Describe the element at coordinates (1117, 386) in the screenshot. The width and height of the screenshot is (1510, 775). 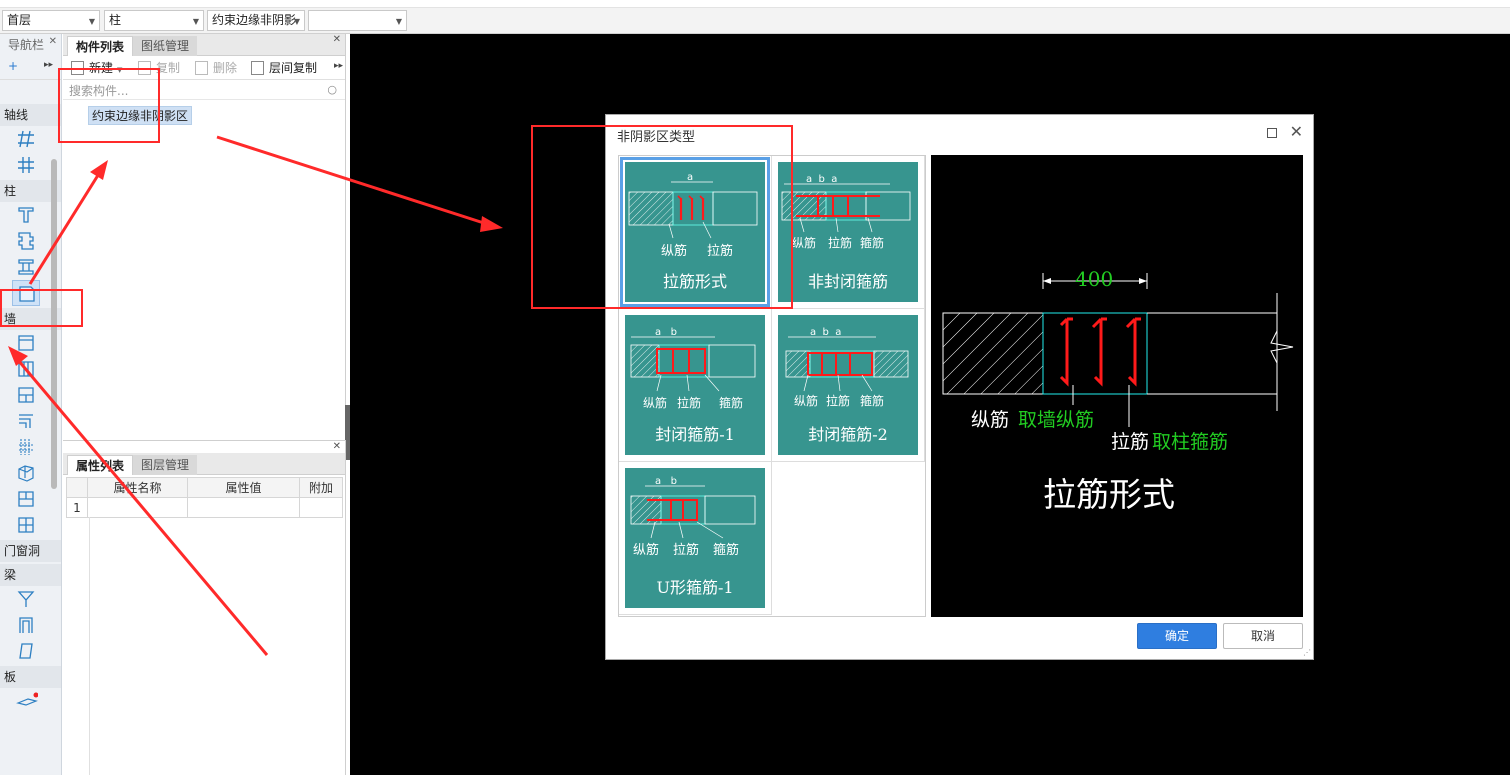
I see `type-preview: 400 纵筋 取墙纵筋 拉筋 取柱箍筋 拉筋形式` at that location.